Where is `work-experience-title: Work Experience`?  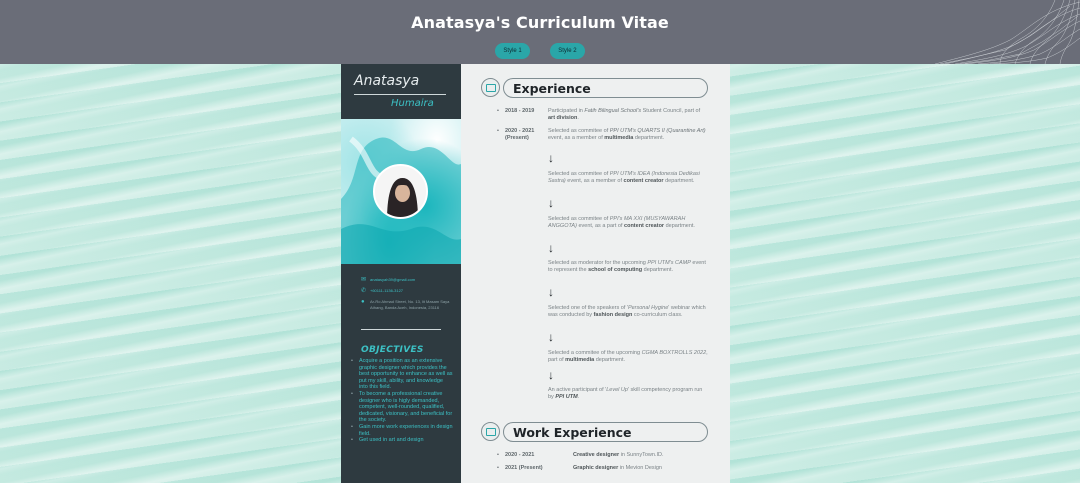 work-experience-title: Work Experience is located at coordinates (605, 432).